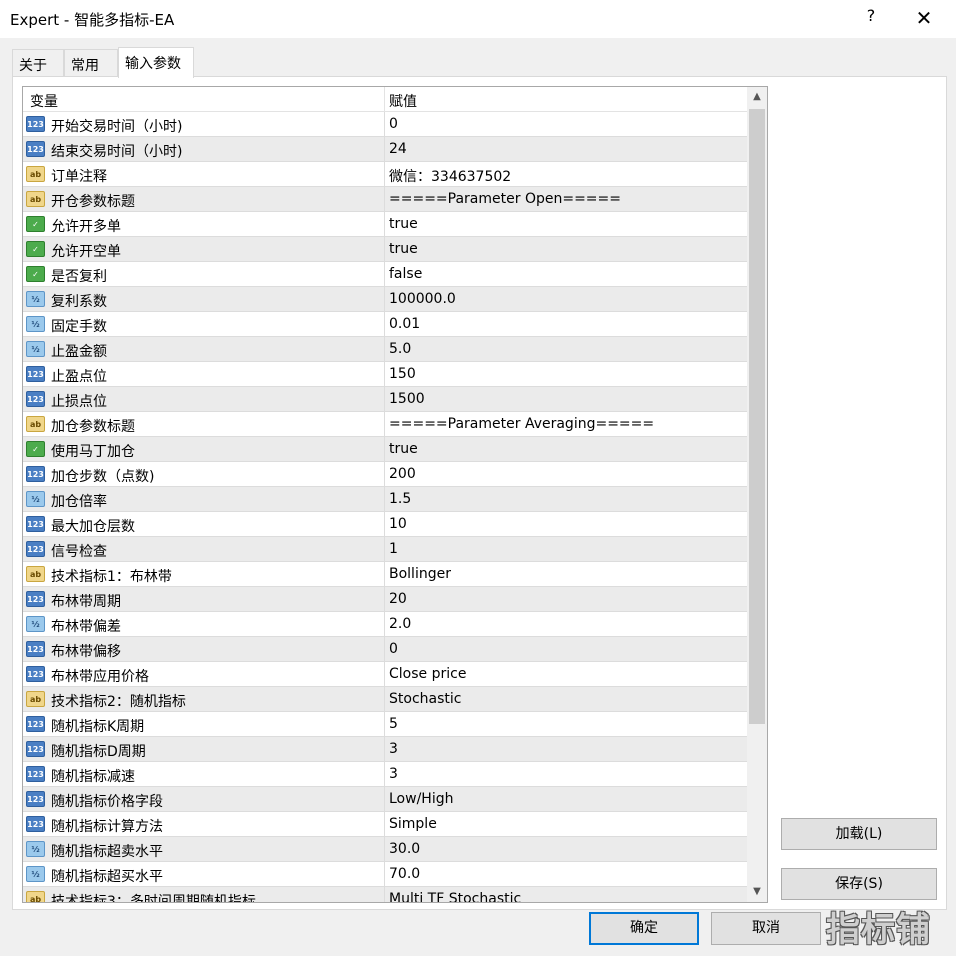 This screenshot has width=956, height=956. What do you see at coordinates (79, 327) in the screenshot?
I see `parameter-name: 固定手数` at bounding box center [79, 327].